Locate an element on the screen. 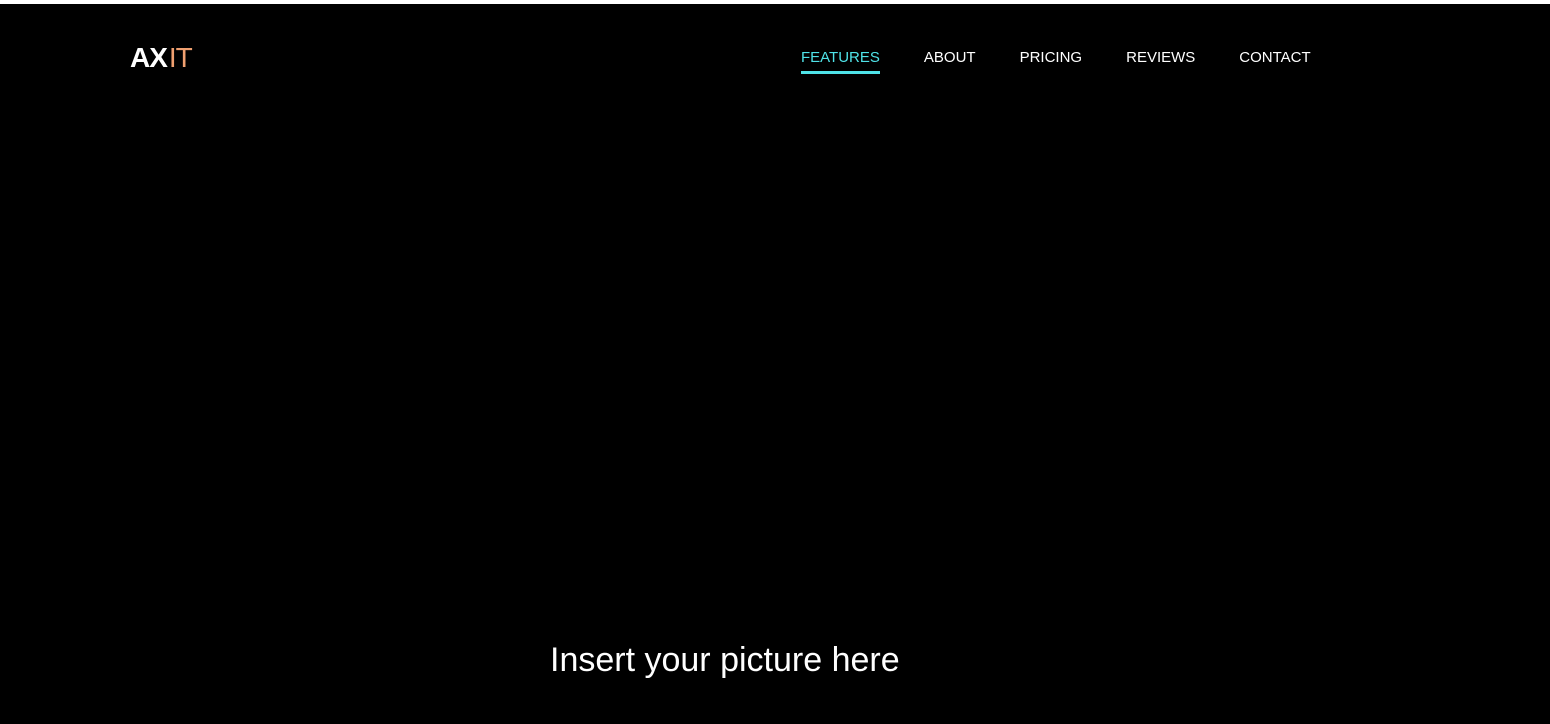  nav-link-about: ABOUT is located at coordinates (950, 61).